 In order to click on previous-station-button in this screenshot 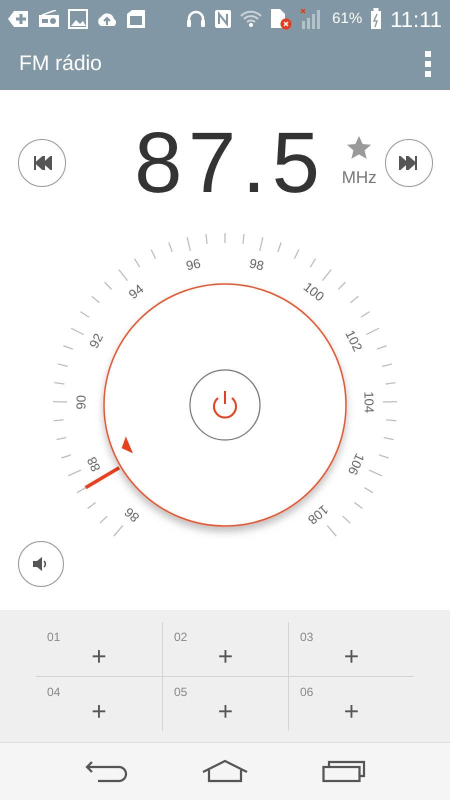, I will do `click(42, 163)`.